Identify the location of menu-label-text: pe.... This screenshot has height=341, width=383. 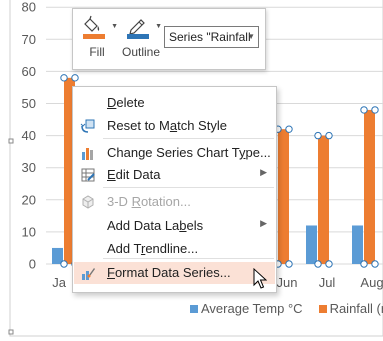
(258, 152).